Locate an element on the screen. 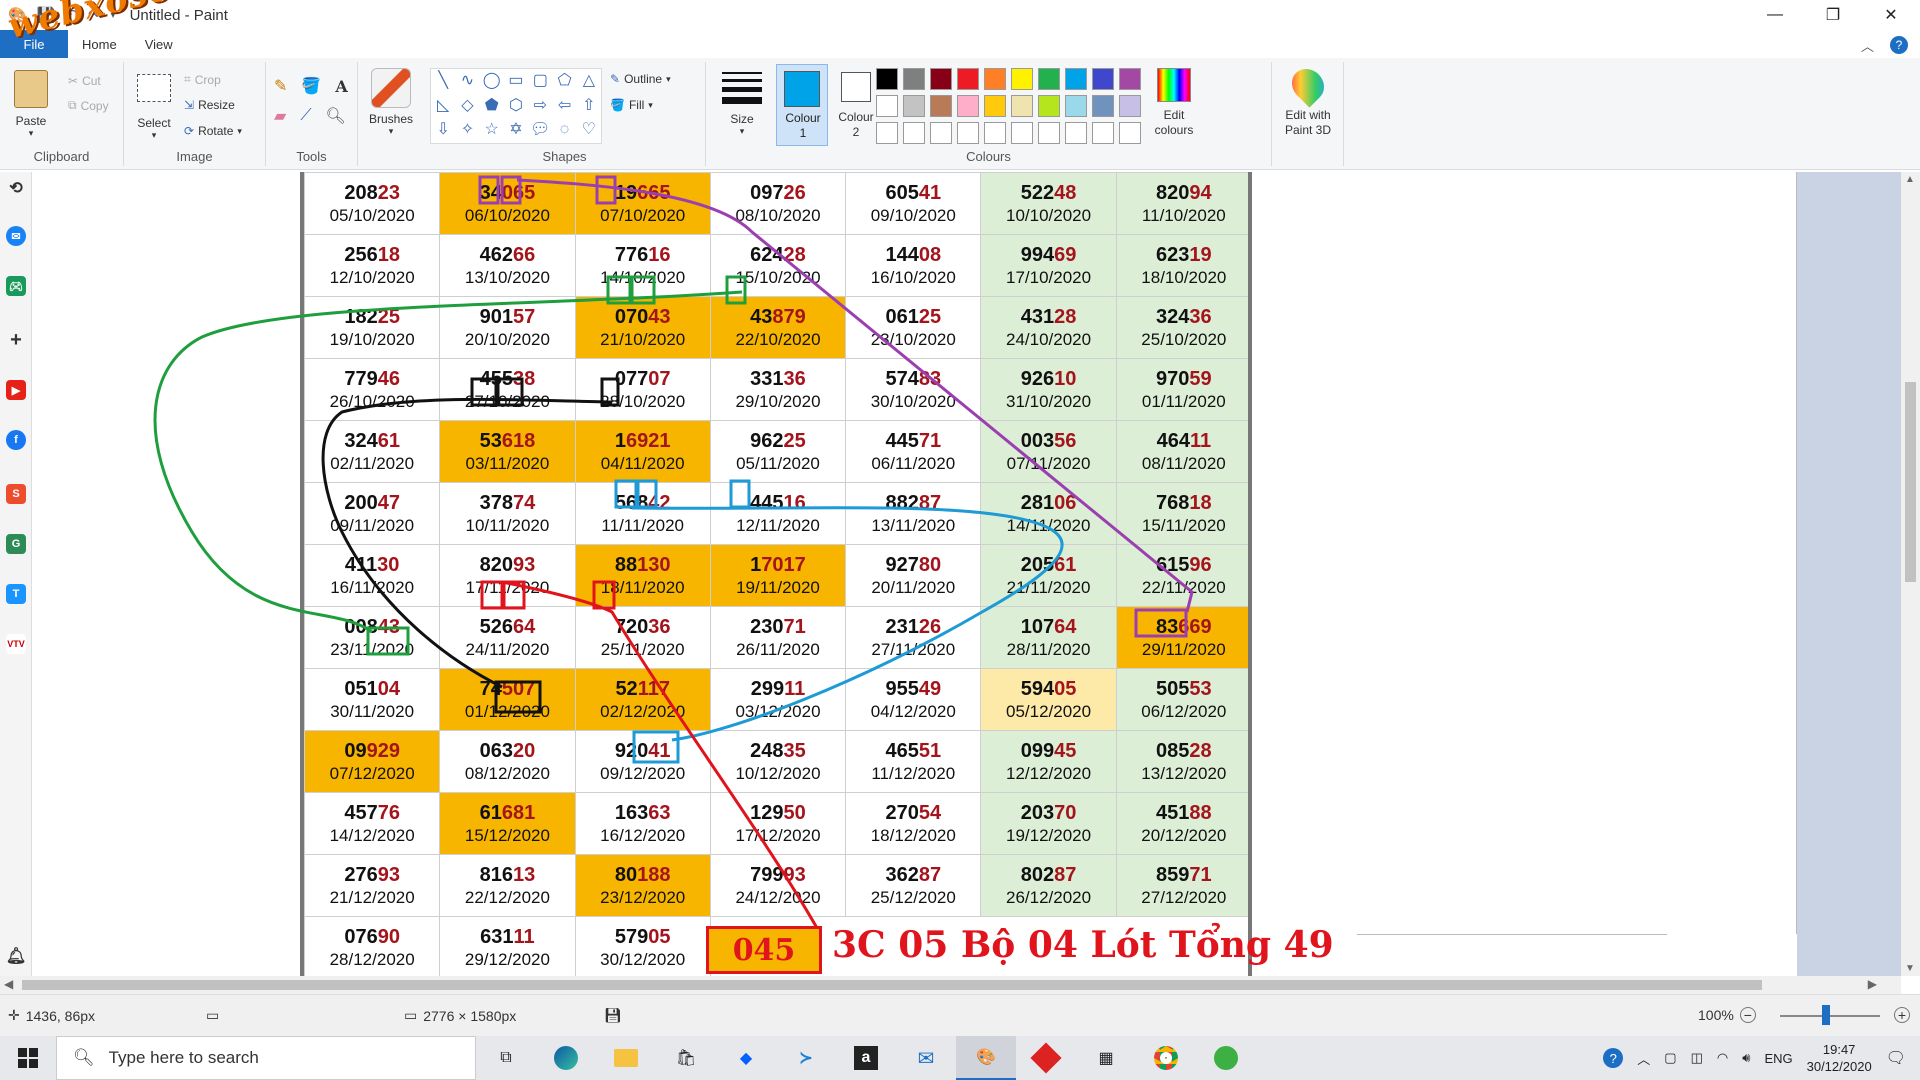 The width and height of the screenshot is (1920, 1080). eraser-icon: ▰ is located at coordinates (280, 116).